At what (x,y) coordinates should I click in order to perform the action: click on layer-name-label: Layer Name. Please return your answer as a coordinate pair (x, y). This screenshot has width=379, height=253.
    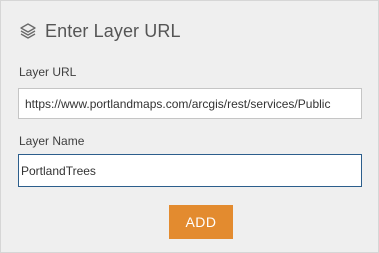
    Looking at the image, I should click on (52, 141).